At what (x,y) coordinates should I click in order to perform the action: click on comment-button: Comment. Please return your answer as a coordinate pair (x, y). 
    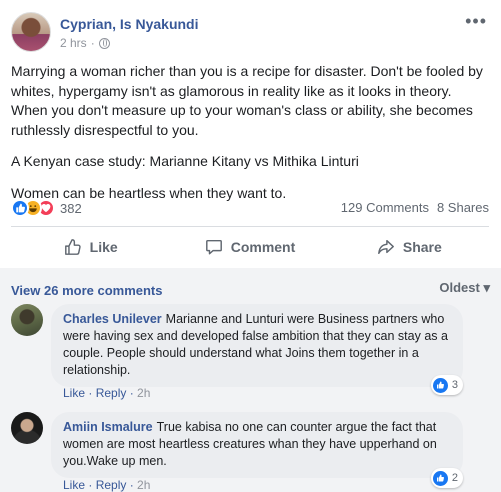
    Looking at the image, I should click on (249, 247).